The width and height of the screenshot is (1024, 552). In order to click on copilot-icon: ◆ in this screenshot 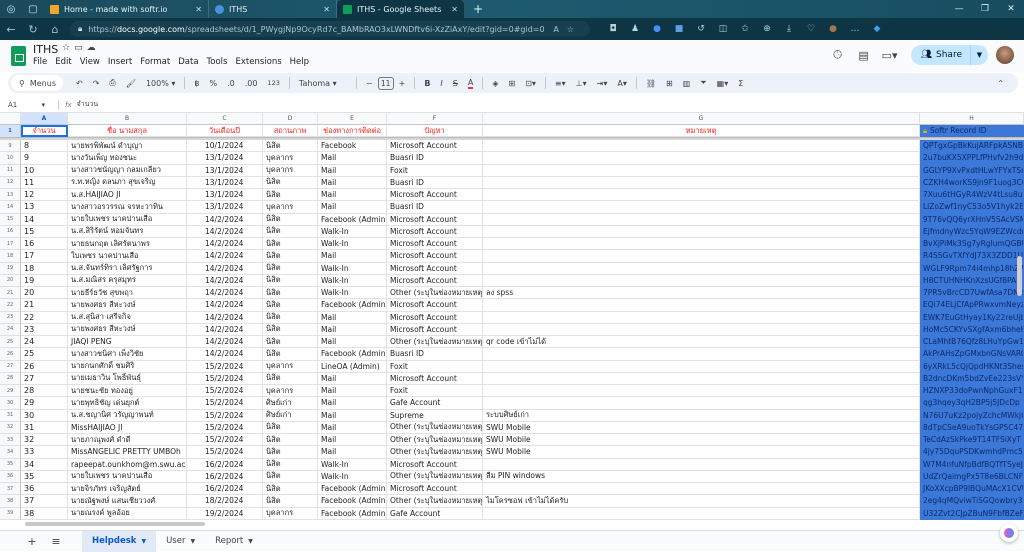, I will do `click(877, 29)`.